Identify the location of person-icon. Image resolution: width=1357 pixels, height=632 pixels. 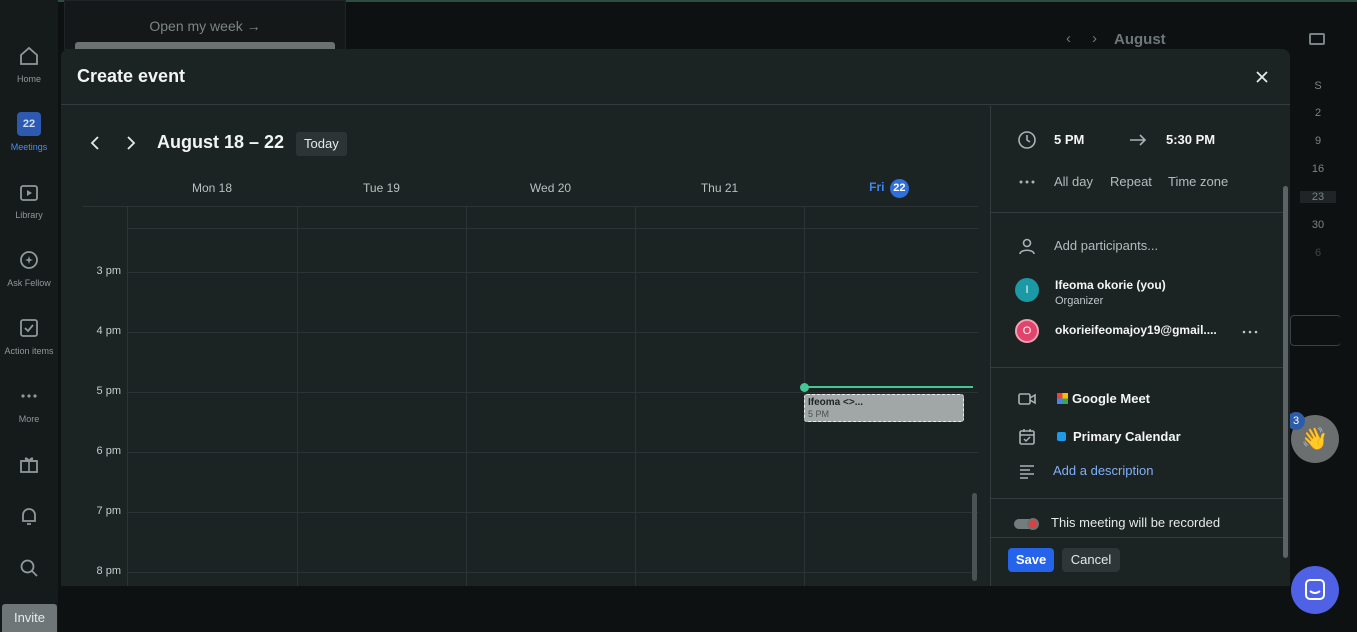
(1027, 246).